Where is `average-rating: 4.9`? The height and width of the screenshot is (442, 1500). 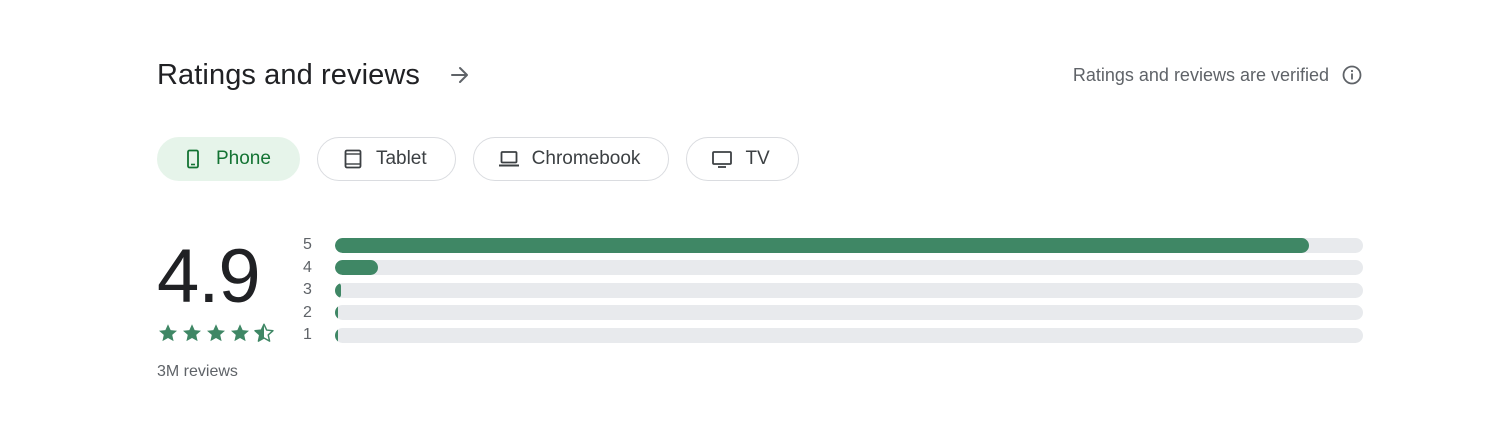
average-rating: 4.9 is located at coordinates (209, 276).